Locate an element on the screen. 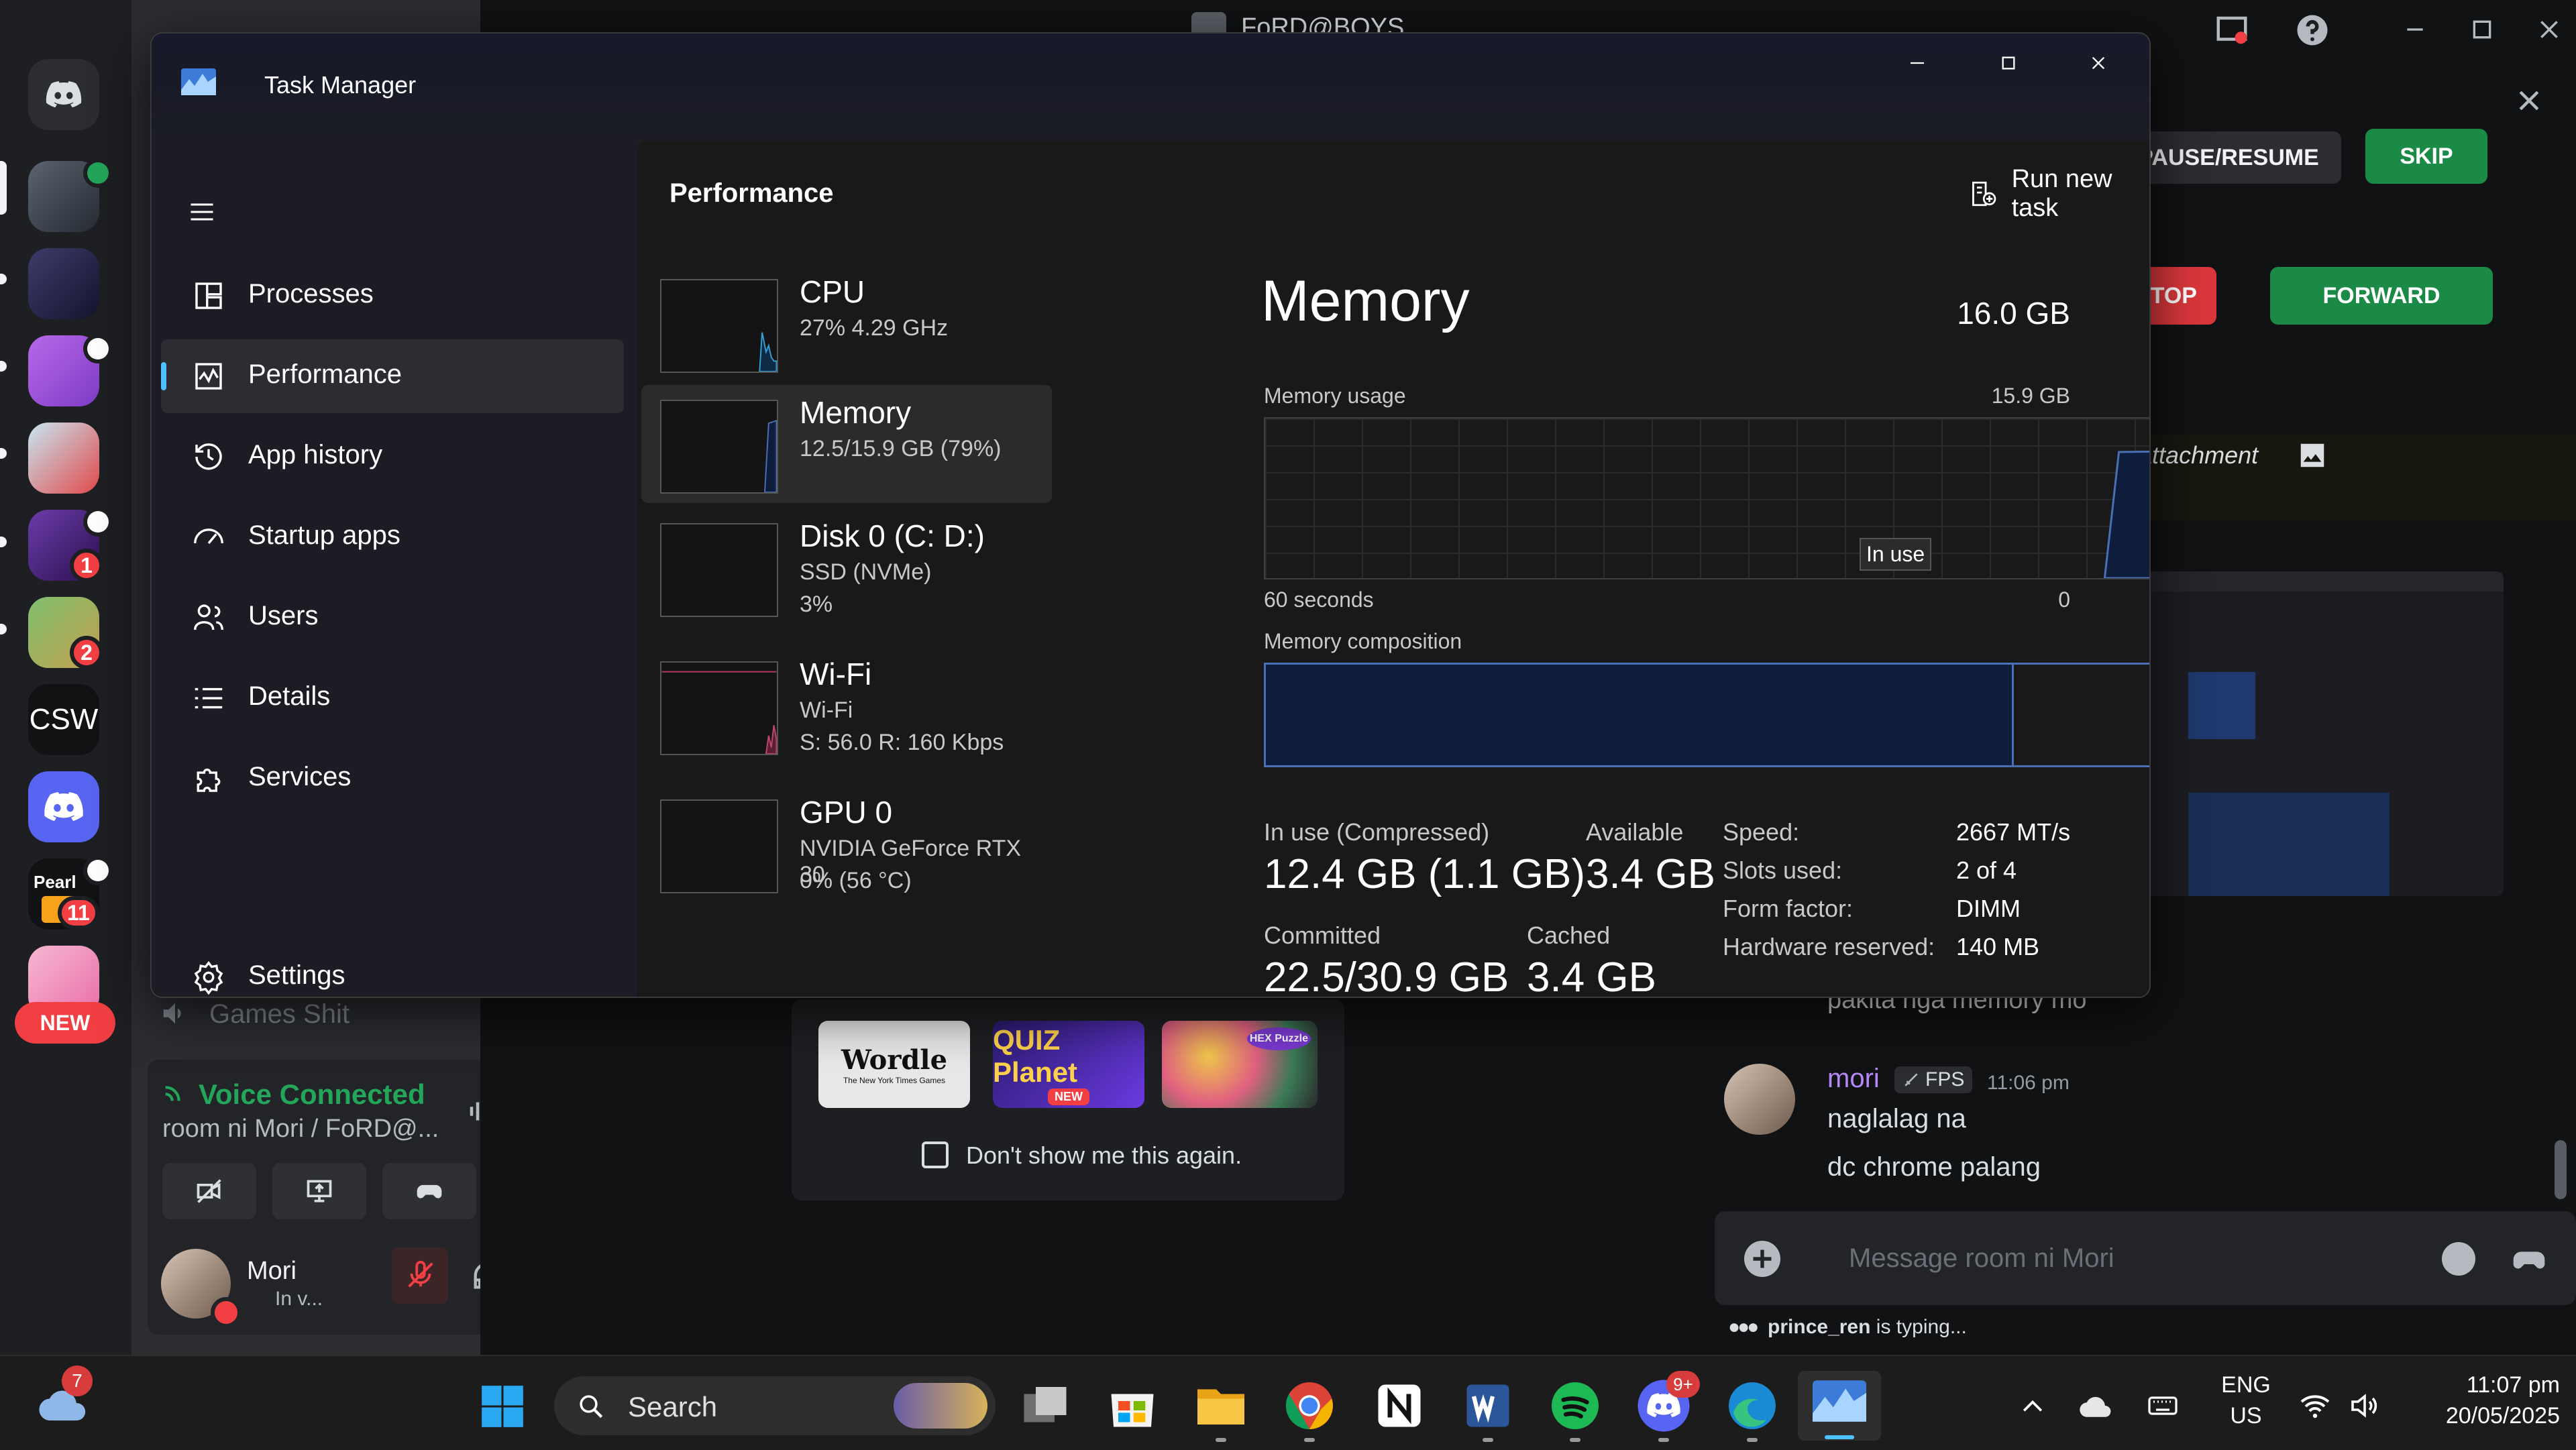 This screenshot has height=1450, width=2576. chat-scrollbar is located at coordinates (2561, 1169).